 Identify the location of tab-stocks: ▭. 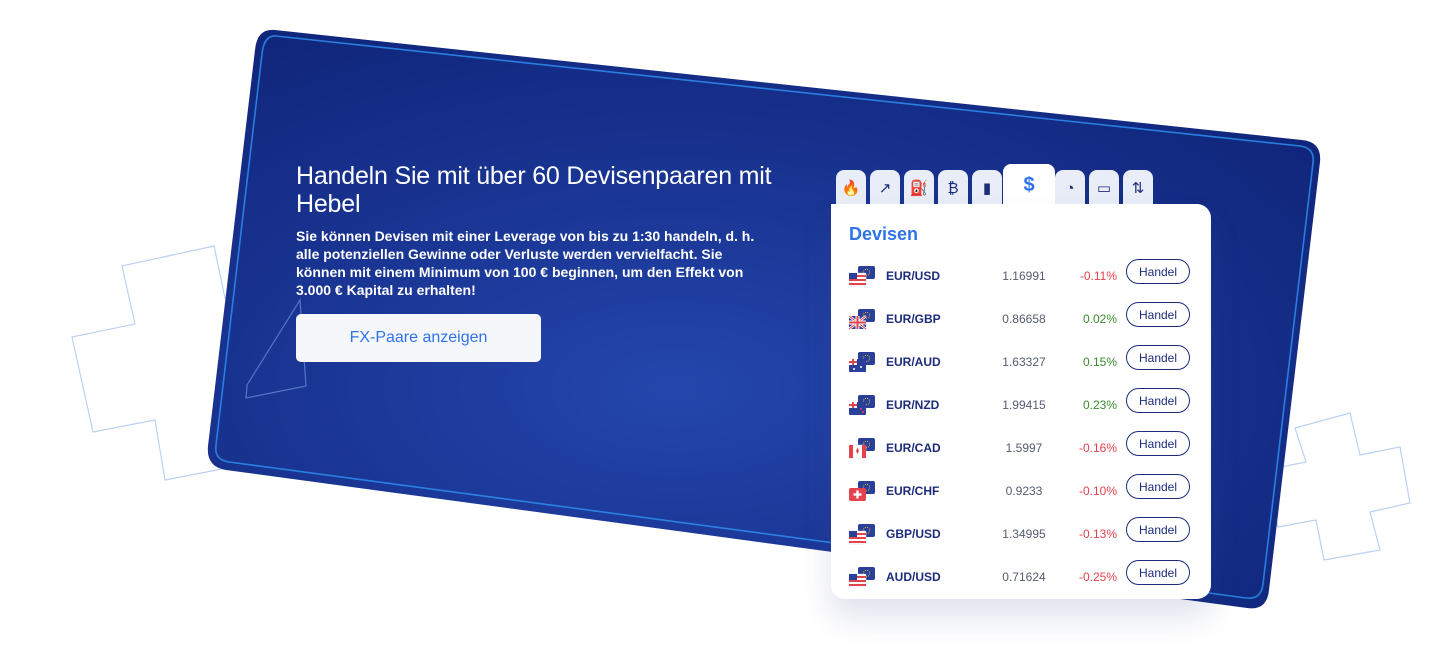
(1104, 188).